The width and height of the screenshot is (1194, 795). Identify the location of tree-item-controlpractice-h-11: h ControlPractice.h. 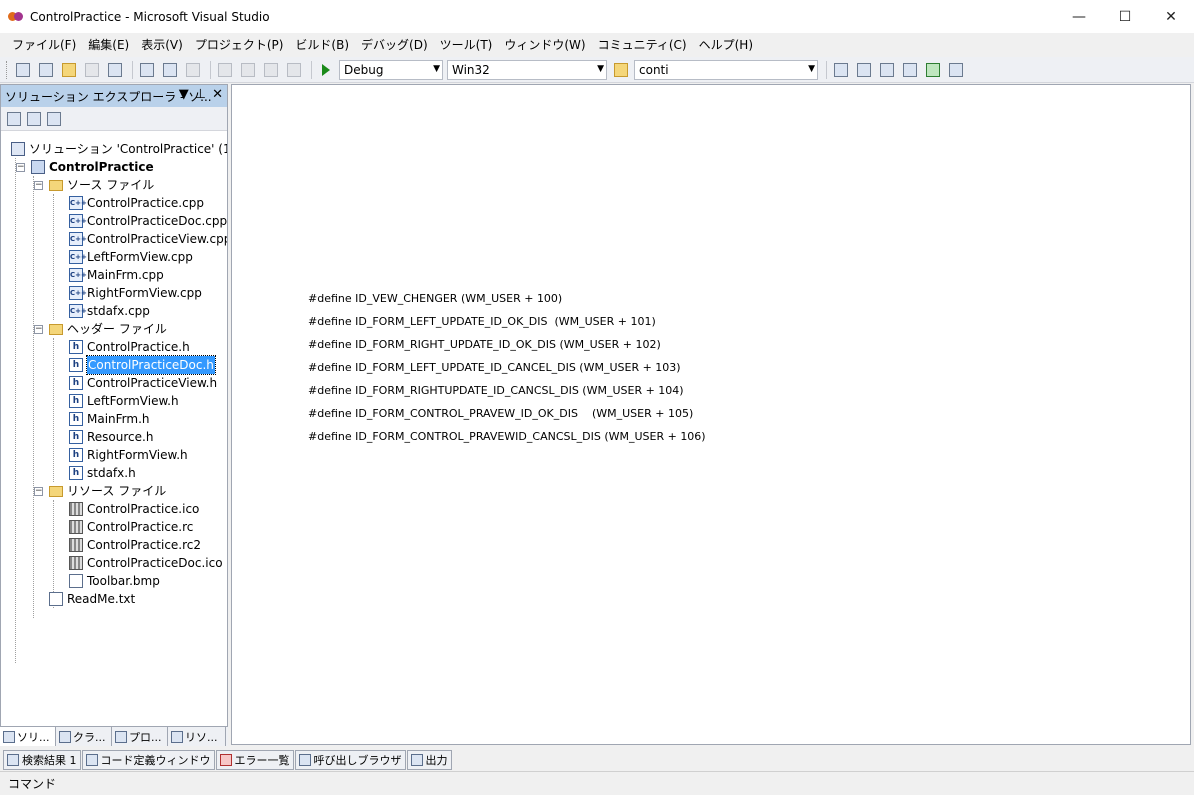
(129, 347).